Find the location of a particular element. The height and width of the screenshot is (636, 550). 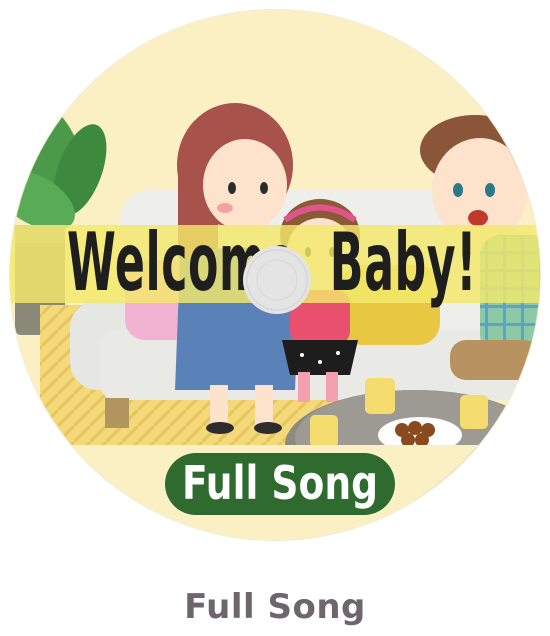

disc-label-text: Full Song is located at coordinates (280, 483).